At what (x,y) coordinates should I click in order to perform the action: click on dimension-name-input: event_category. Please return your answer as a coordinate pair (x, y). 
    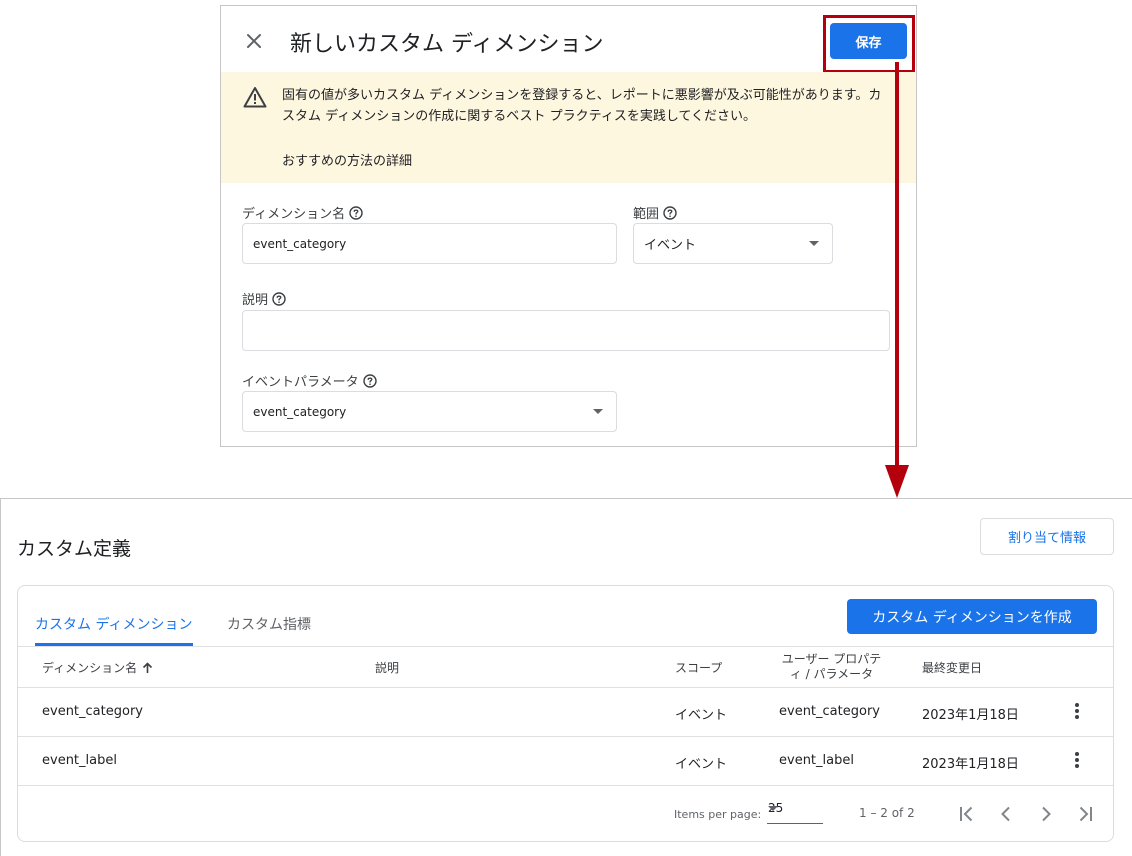
    Looking at the image, I should click on (429, 243).